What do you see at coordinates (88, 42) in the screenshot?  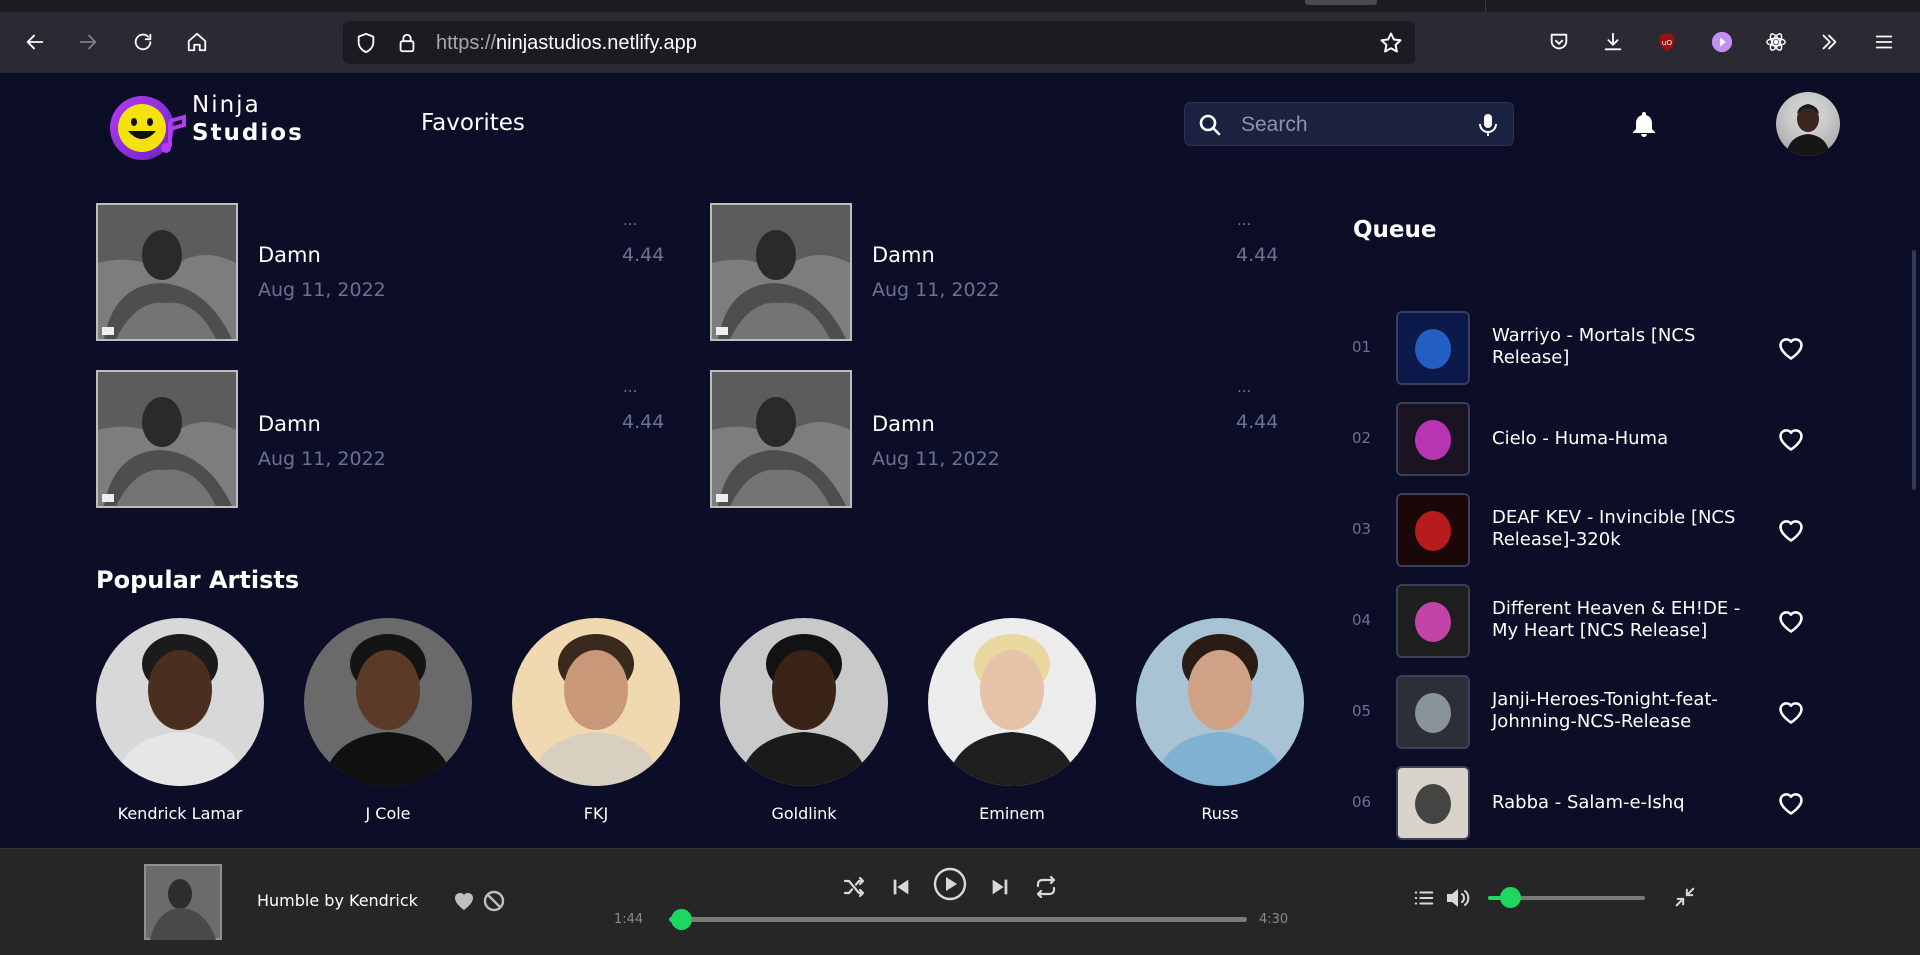 I see `forward-button` at bounding box center [88, 42].